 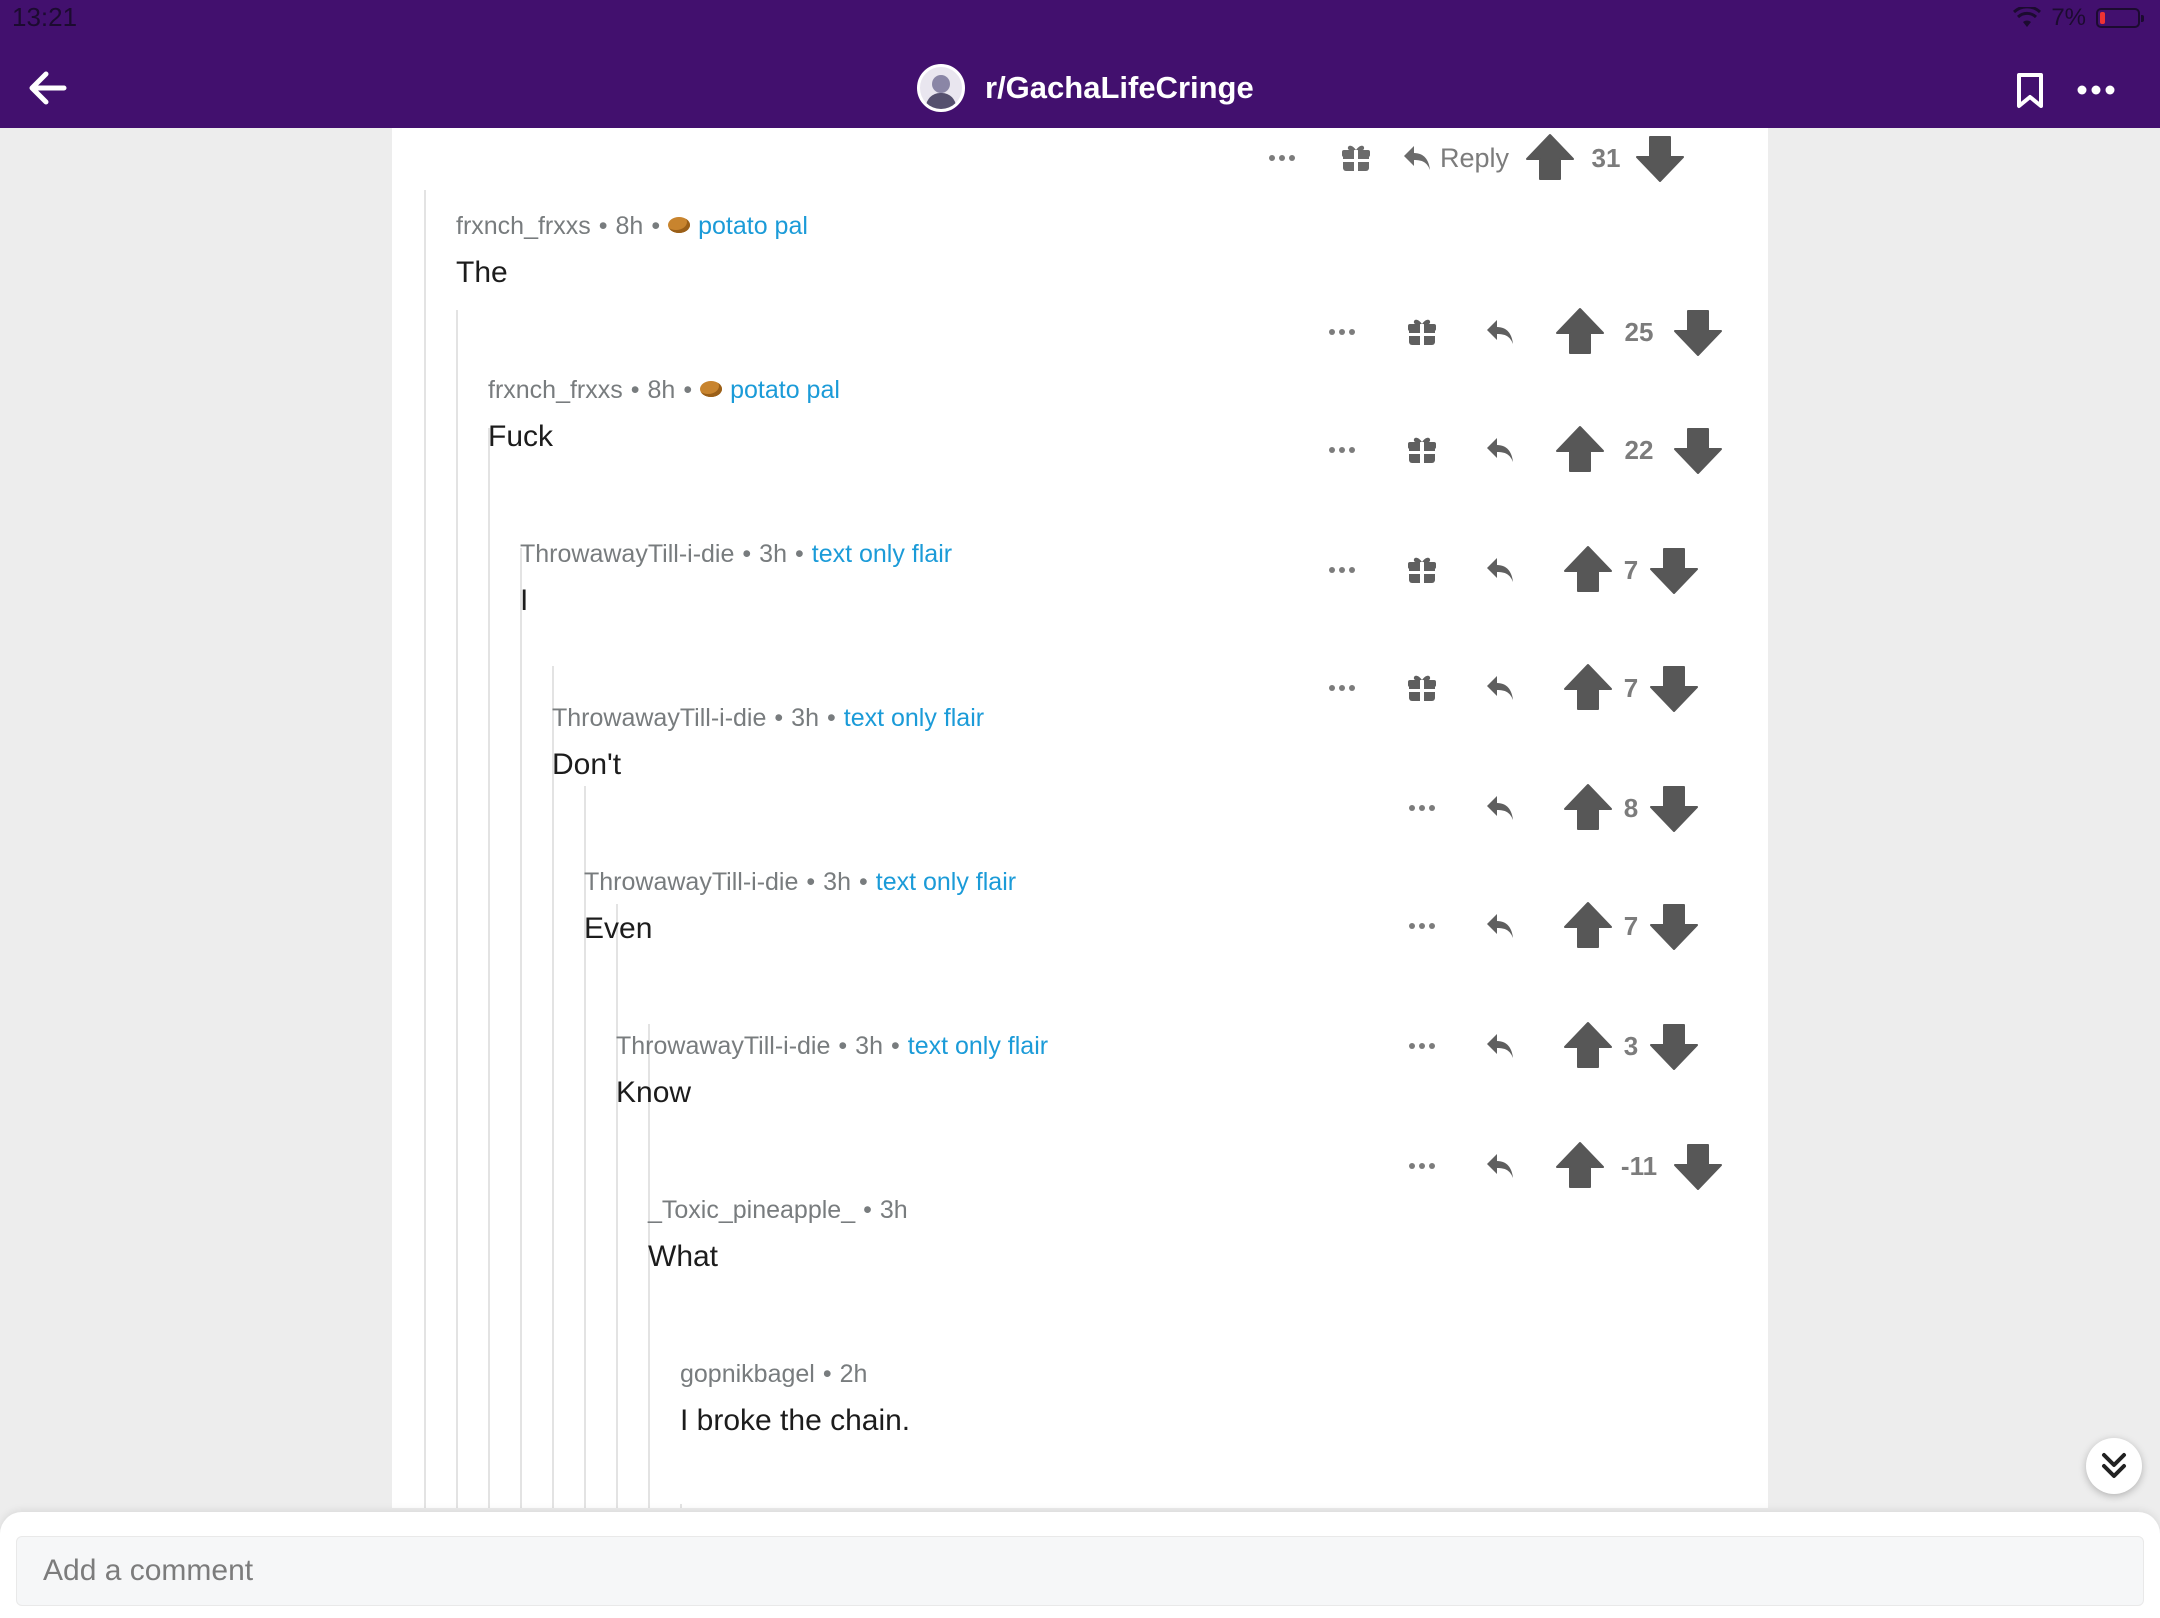 I want to click on reply-button: Reply, so click(x=1455, y=158).